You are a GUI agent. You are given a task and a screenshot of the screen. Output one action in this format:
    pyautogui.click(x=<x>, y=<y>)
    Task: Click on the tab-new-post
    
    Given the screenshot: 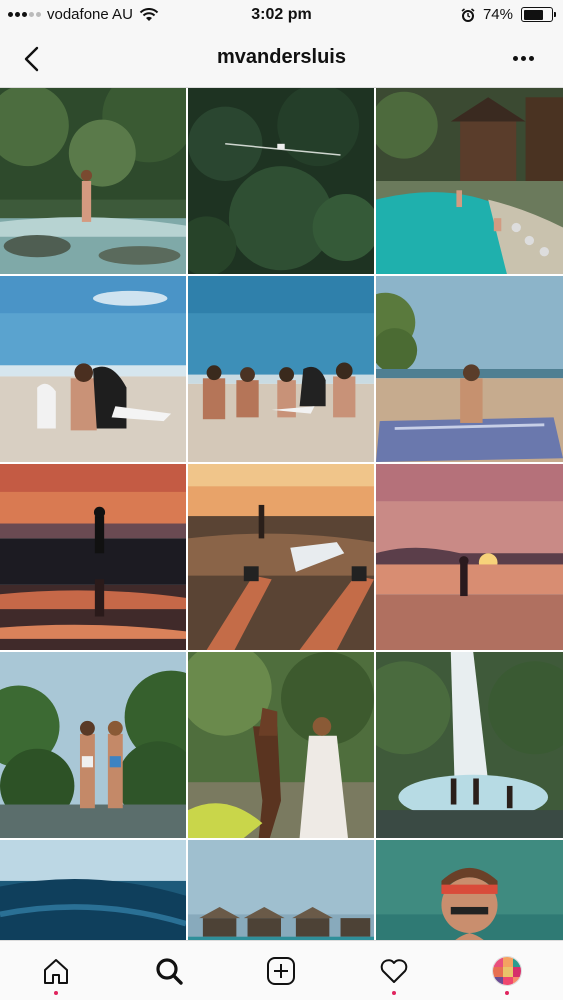 What is the action you would take?
    pyautogui.click(x=281, y=971)
    